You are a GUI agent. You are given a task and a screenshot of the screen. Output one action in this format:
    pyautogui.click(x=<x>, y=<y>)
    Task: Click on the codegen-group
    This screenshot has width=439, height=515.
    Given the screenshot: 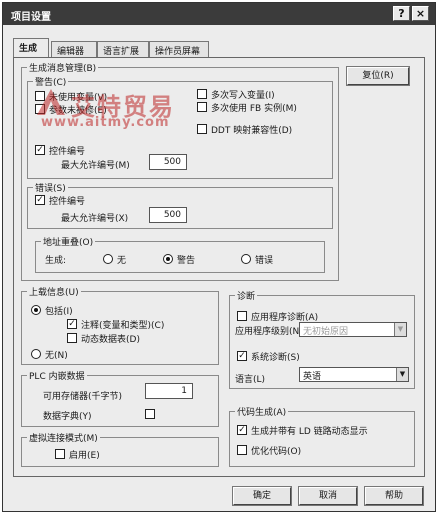 What is the action you would take?
    pyautogui.click(x=322, y=439)
    